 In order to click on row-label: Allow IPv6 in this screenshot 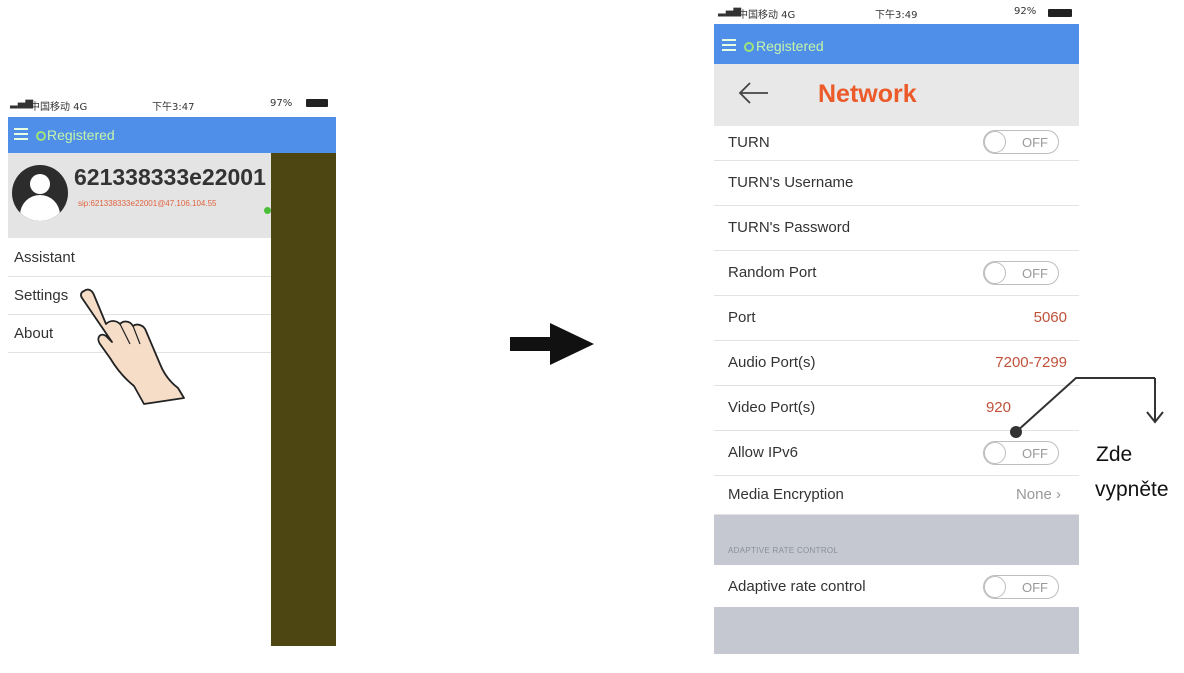, I will do `click(763, 452)`.